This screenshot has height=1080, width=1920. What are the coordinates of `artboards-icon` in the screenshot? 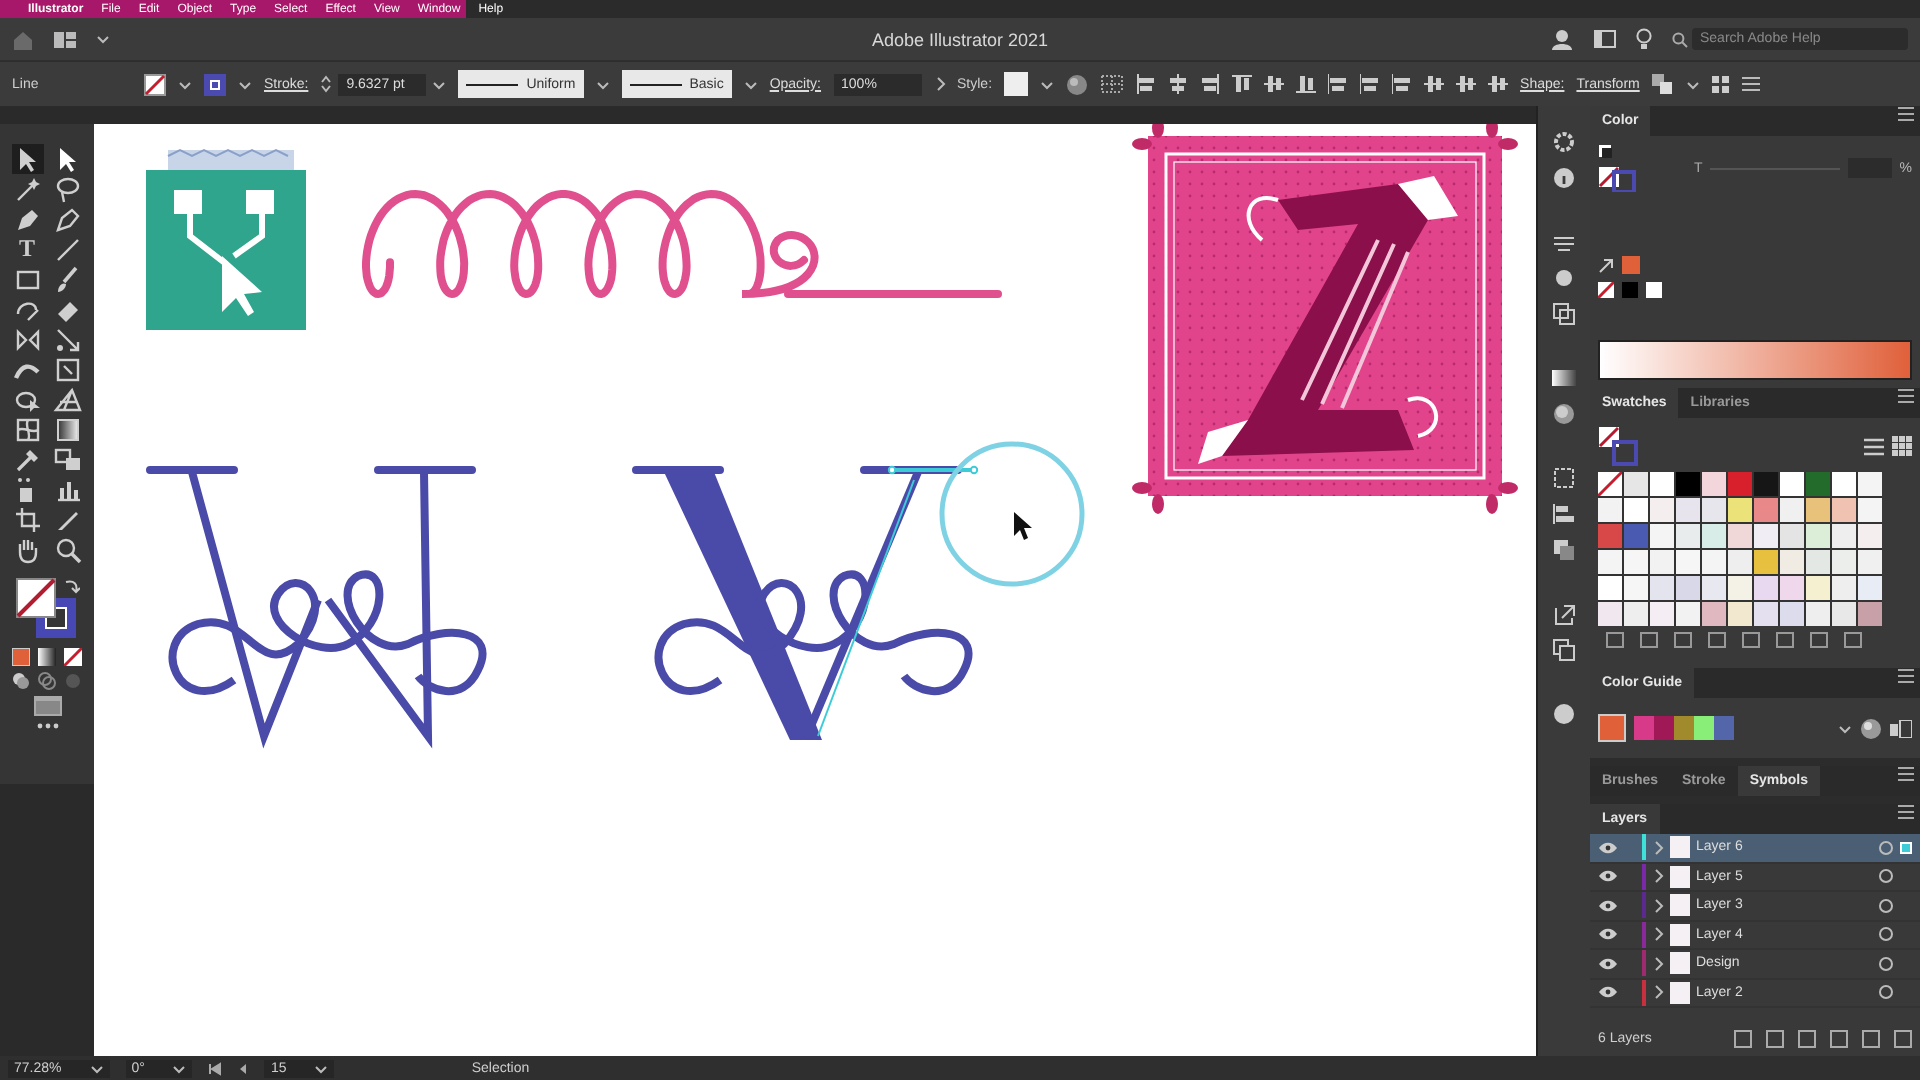 It's located at (1564, 650).